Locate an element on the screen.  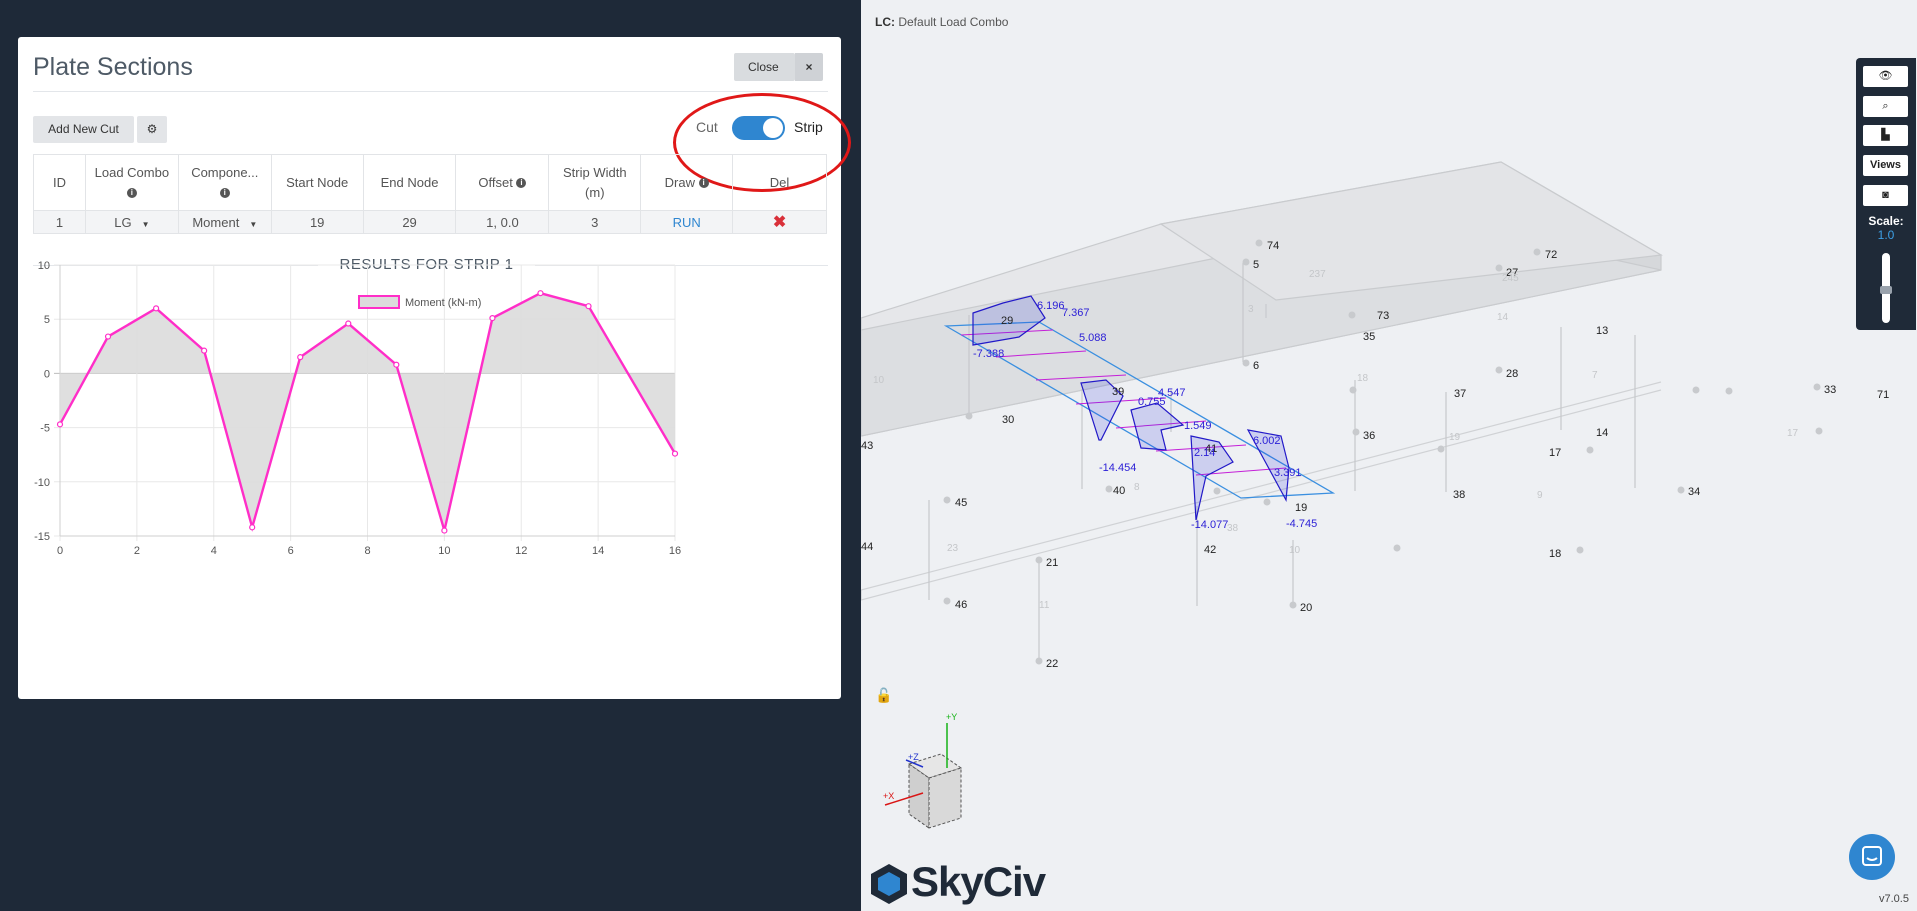
x-tick-label: 6 is located at coordinates (291, 551).